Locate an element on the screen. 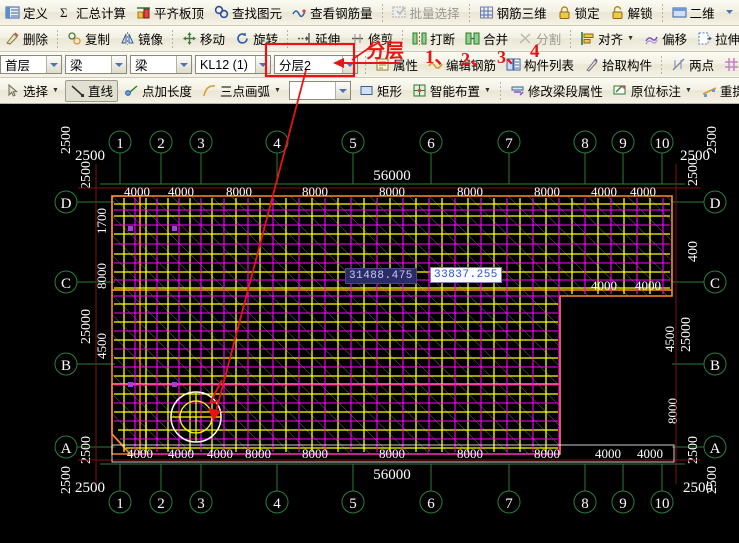 The image size is (739, 543). toolbar-button-member-list: 构件列表 is located at coordinates (540, 65).